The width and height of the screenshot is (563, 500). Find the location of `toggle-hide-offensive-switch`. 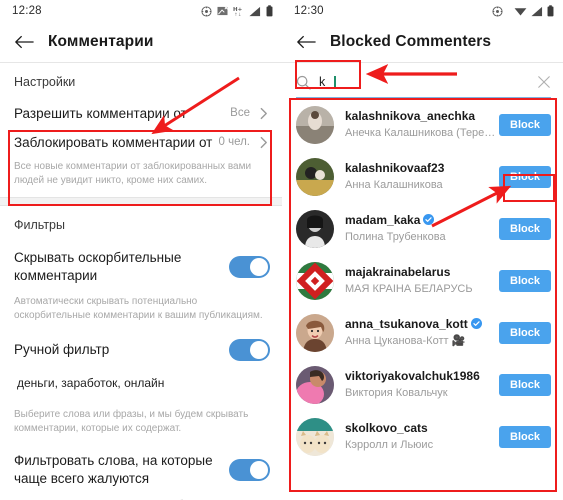

toggle-hide-offensive-switch is located at coordinates (249, 267).